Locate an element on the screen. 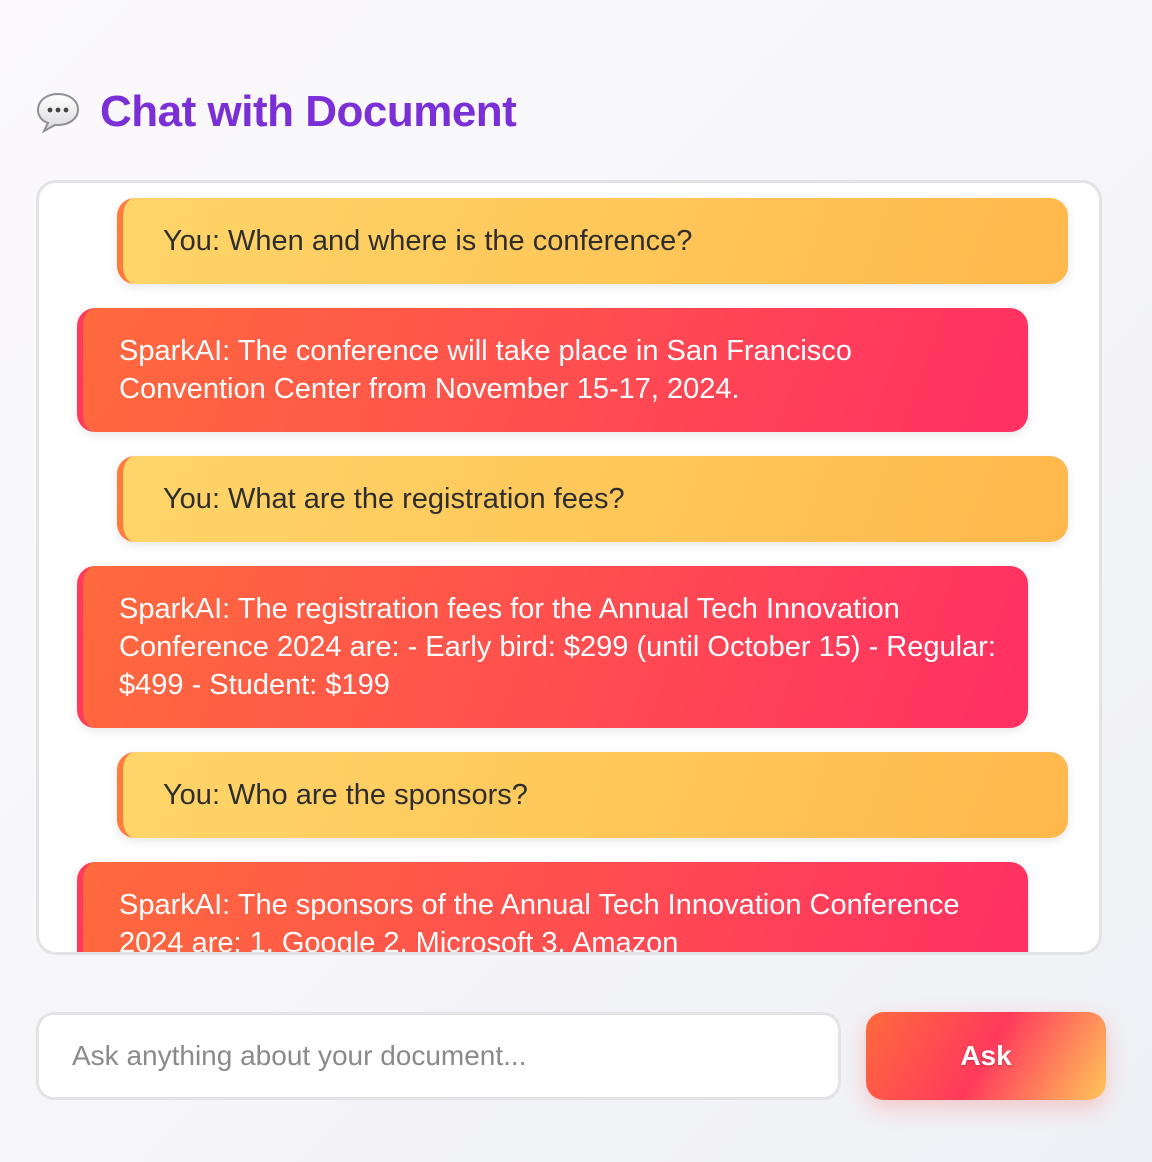 This screenshot has height=1162, width=1152. user-message: You: Who are the sponsors? is located at coordinates (592, 795).